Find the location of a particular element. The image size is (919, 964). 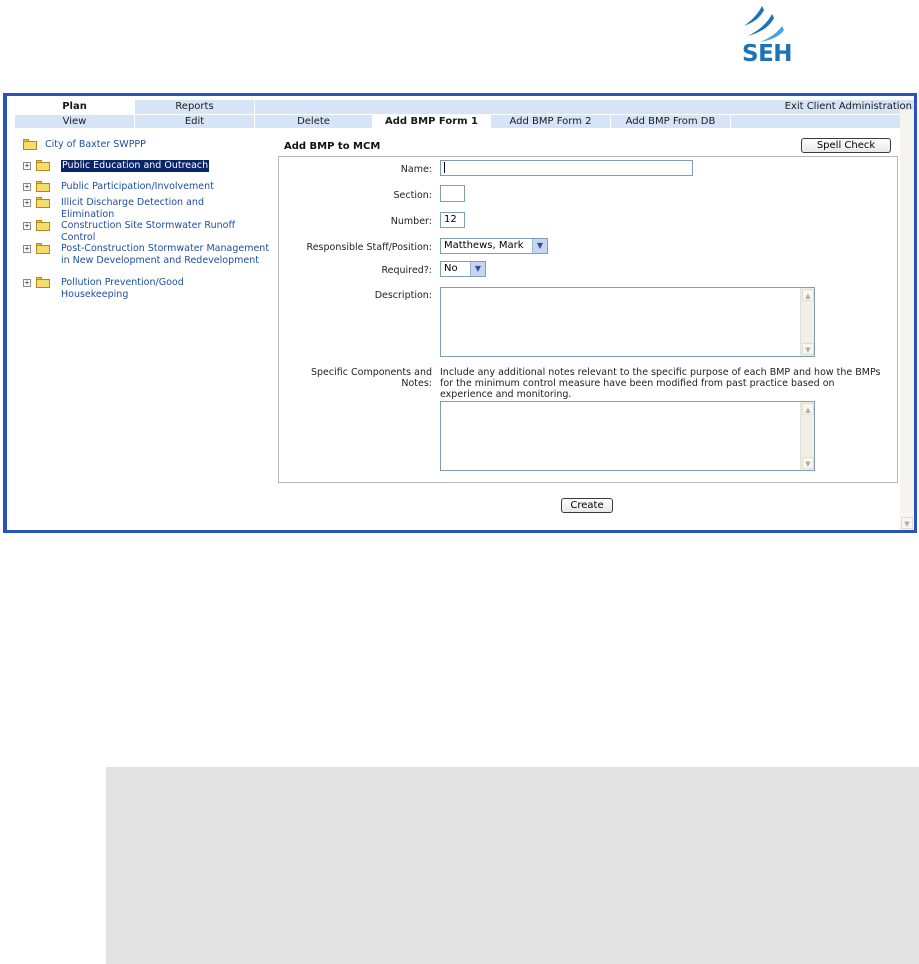

description-textarea: ▲ ▼ is located at coordinates (627, 322).